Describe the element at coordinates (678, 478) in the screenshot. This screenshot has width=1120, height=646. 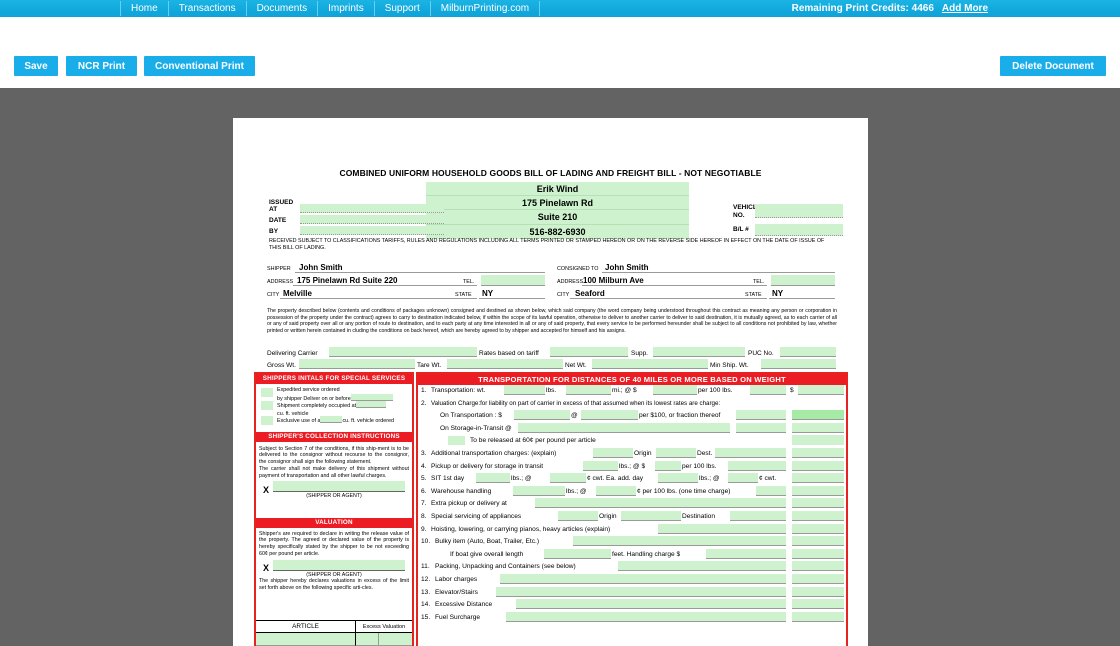
I see `row-5-addday-lbs-field` at that location.